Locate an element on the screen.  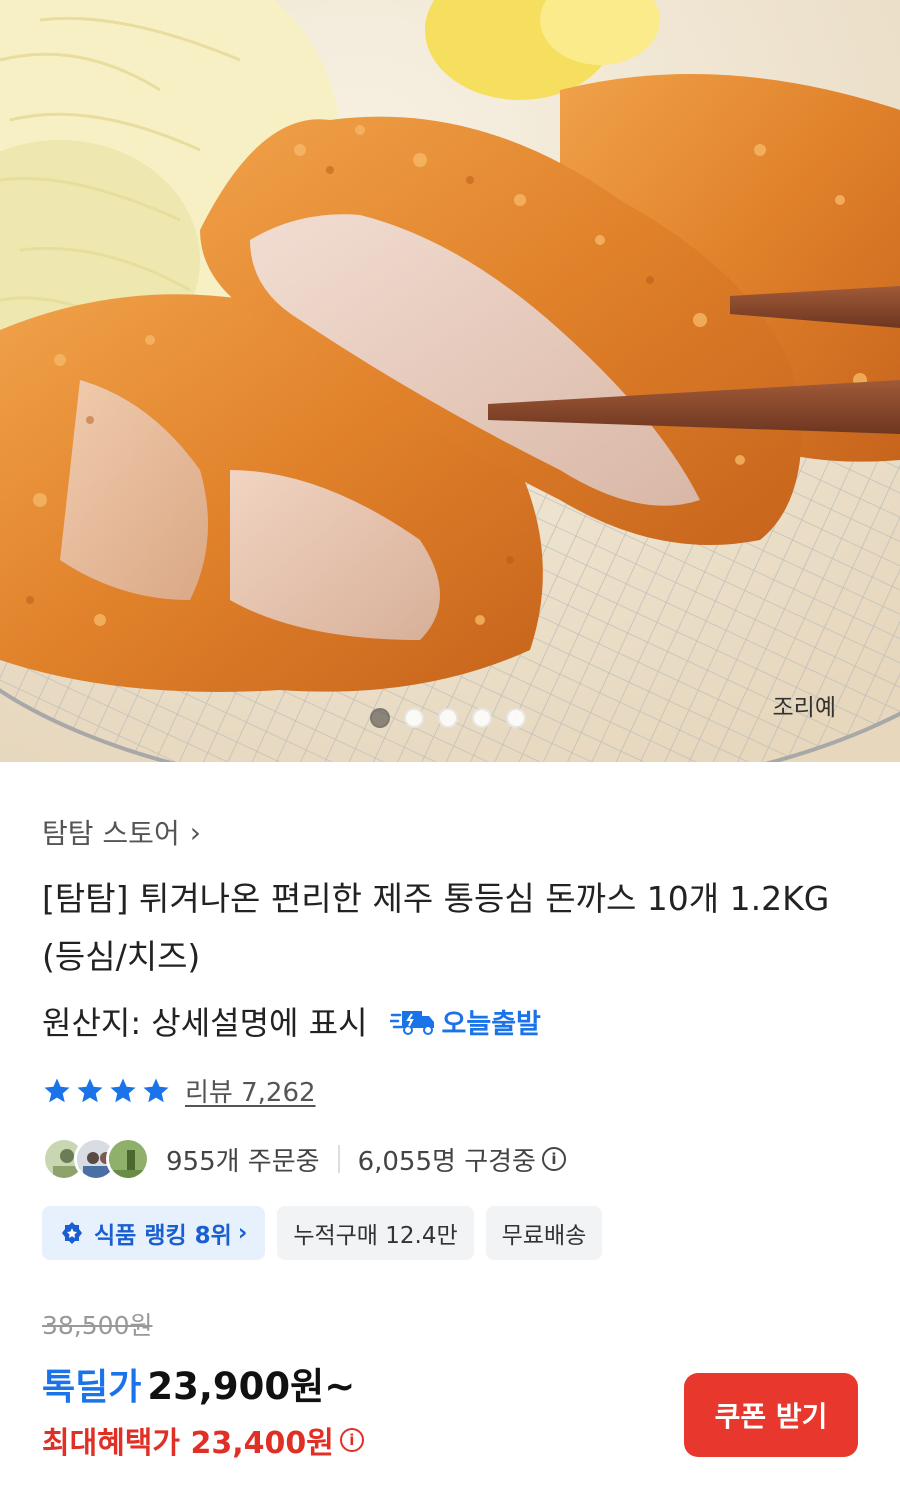
today-shipping-label: 오늘출발 is located at coordinates (491, 1024).